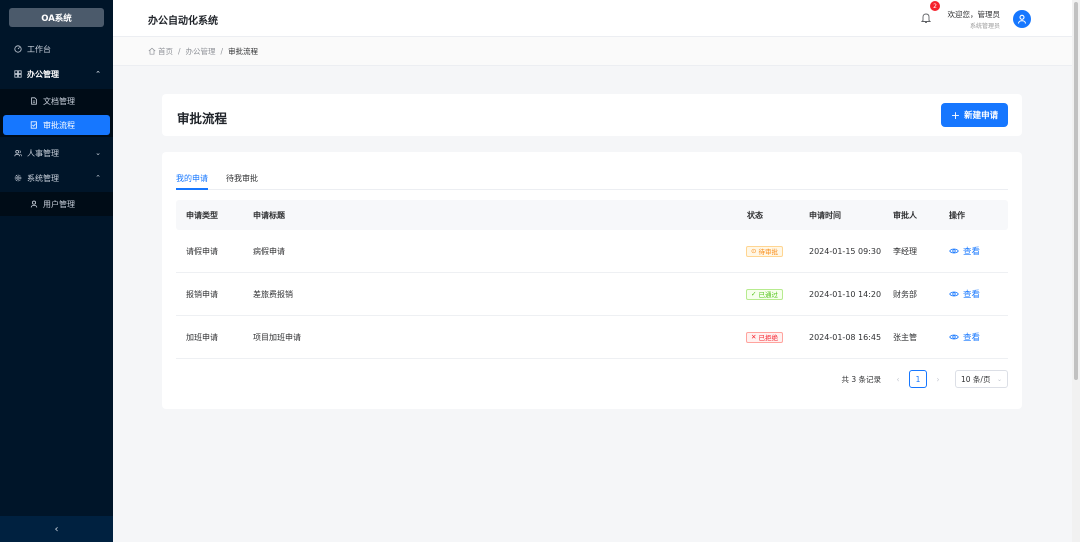 This screenshot has width=1080, height=542. What do you see at coordinates (825, 215) in the screenshot?
I see `column-header: 申请时间` at bounding box center [825, 215].